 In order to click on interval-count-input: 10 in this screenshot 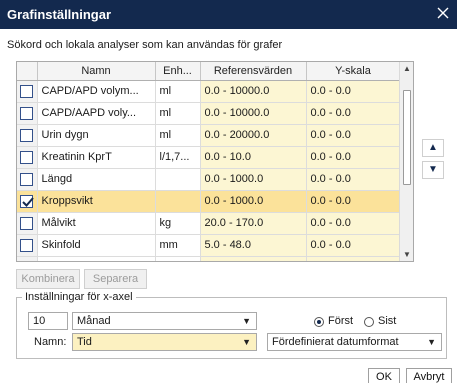, I will do `click(48, 321)`.